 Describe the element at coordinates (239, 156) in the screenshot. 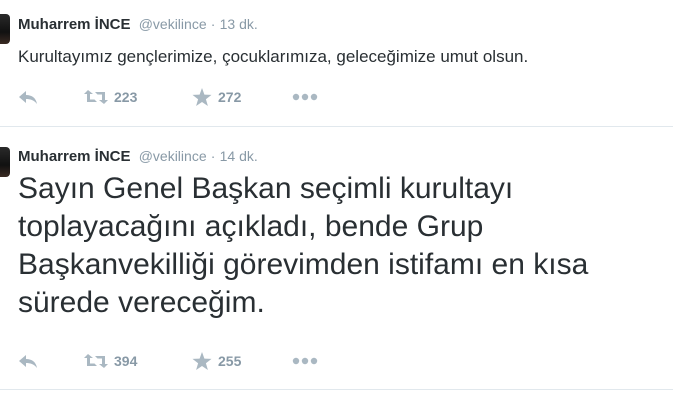

I see `tweet-timestamp: 14 dk.` at that location.